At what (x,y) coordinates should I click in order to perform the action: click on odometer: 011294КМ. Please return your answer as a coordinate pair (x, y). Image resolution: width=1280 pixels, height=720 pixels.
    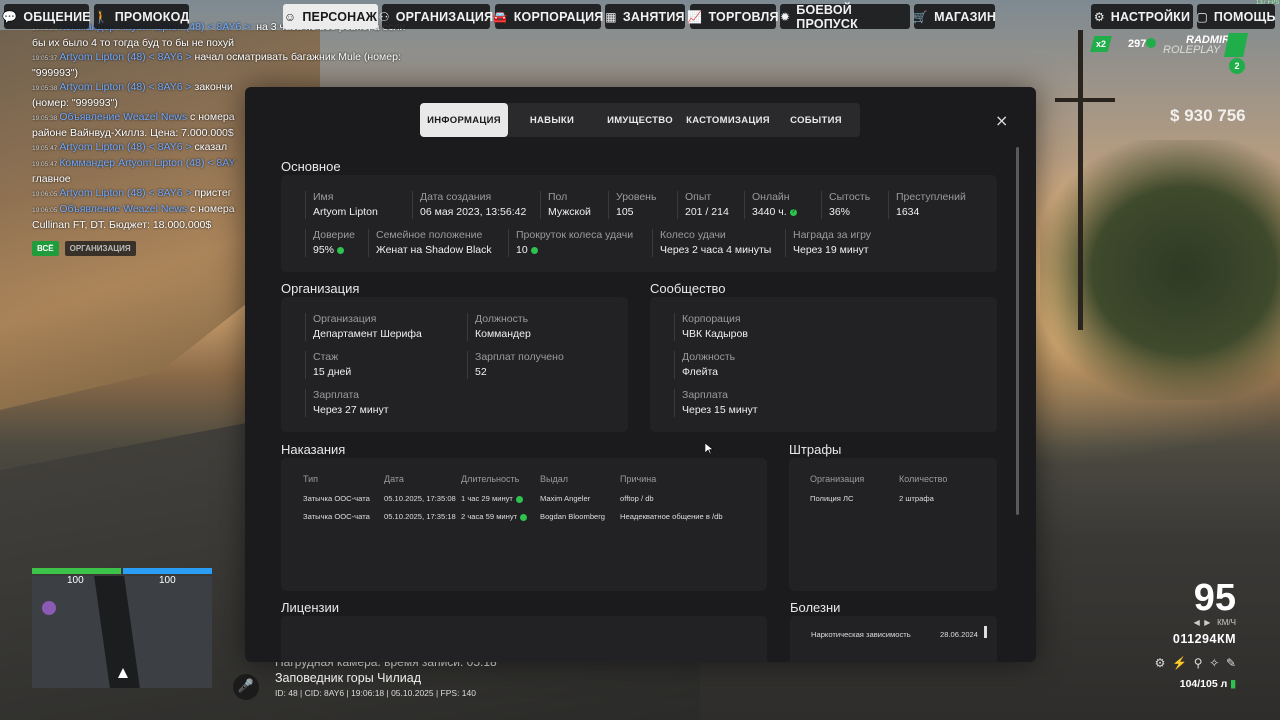
    Looking at the image, I should click on (1204, 639).